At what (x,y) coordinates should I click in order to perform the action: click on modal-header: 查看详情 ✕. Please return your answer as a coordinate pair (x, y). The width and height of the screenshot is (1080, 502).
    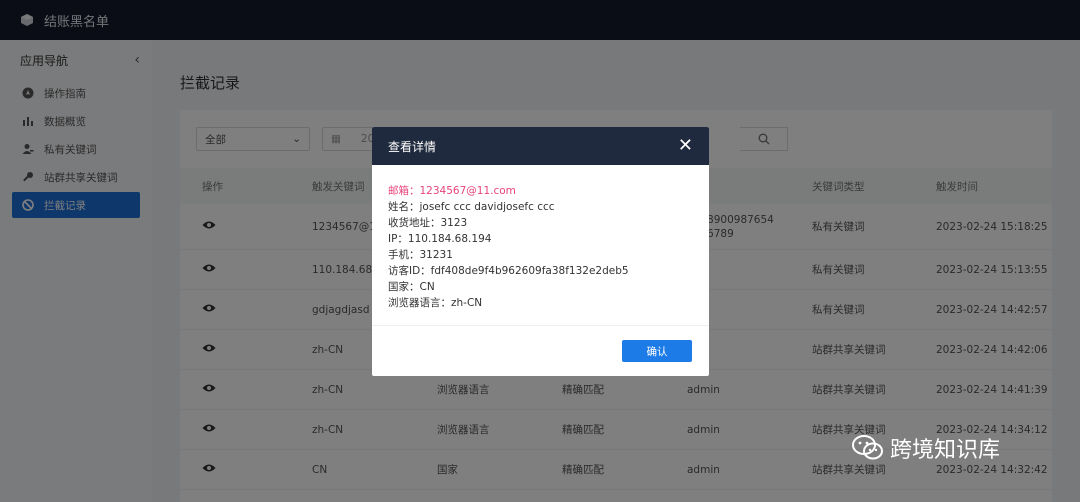
    Looking at the image, I should click on (540, 146).